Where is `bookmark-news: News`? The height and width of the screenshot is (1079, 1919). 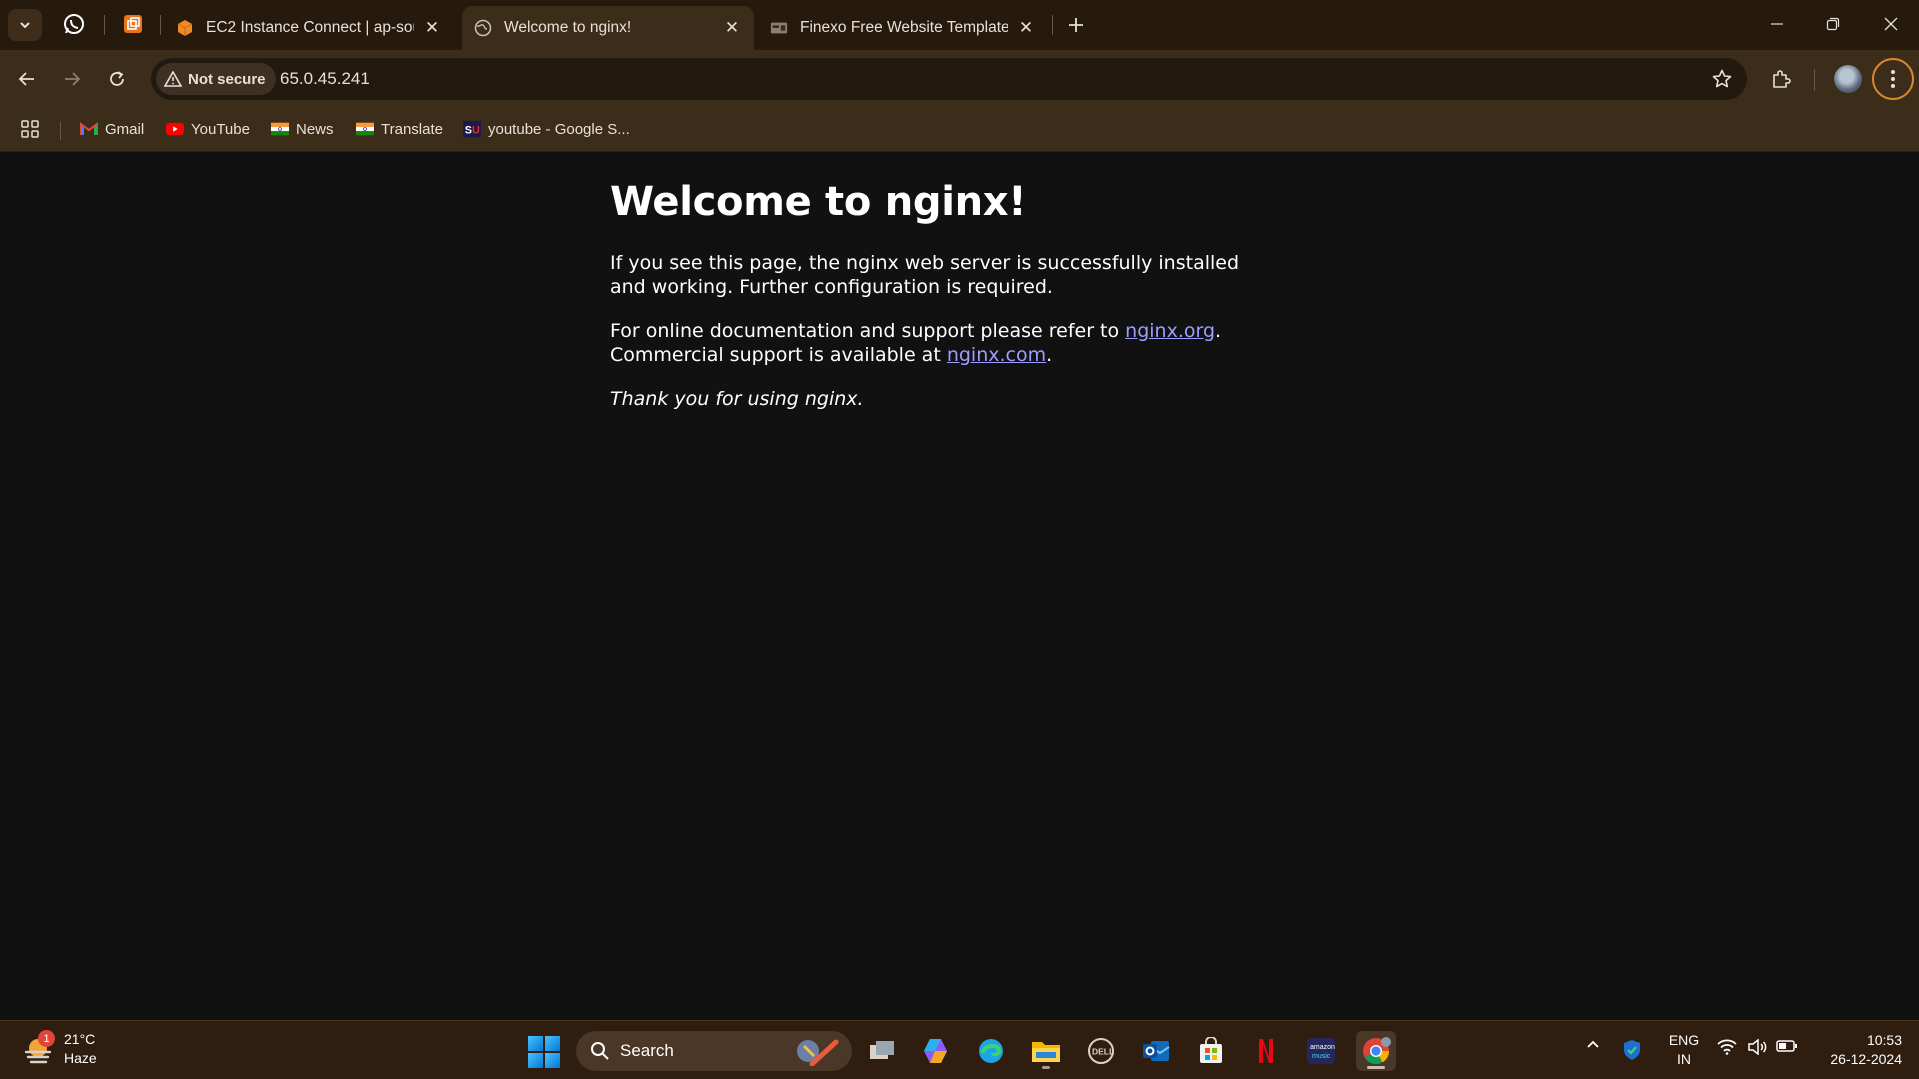
bookmark-news: News is located at coordinates (302, 129).